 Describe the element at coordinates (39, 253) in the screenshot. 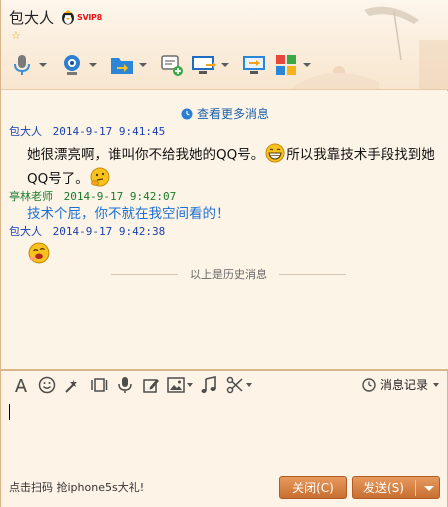

I see `laugh-emoji-icon` at that location.